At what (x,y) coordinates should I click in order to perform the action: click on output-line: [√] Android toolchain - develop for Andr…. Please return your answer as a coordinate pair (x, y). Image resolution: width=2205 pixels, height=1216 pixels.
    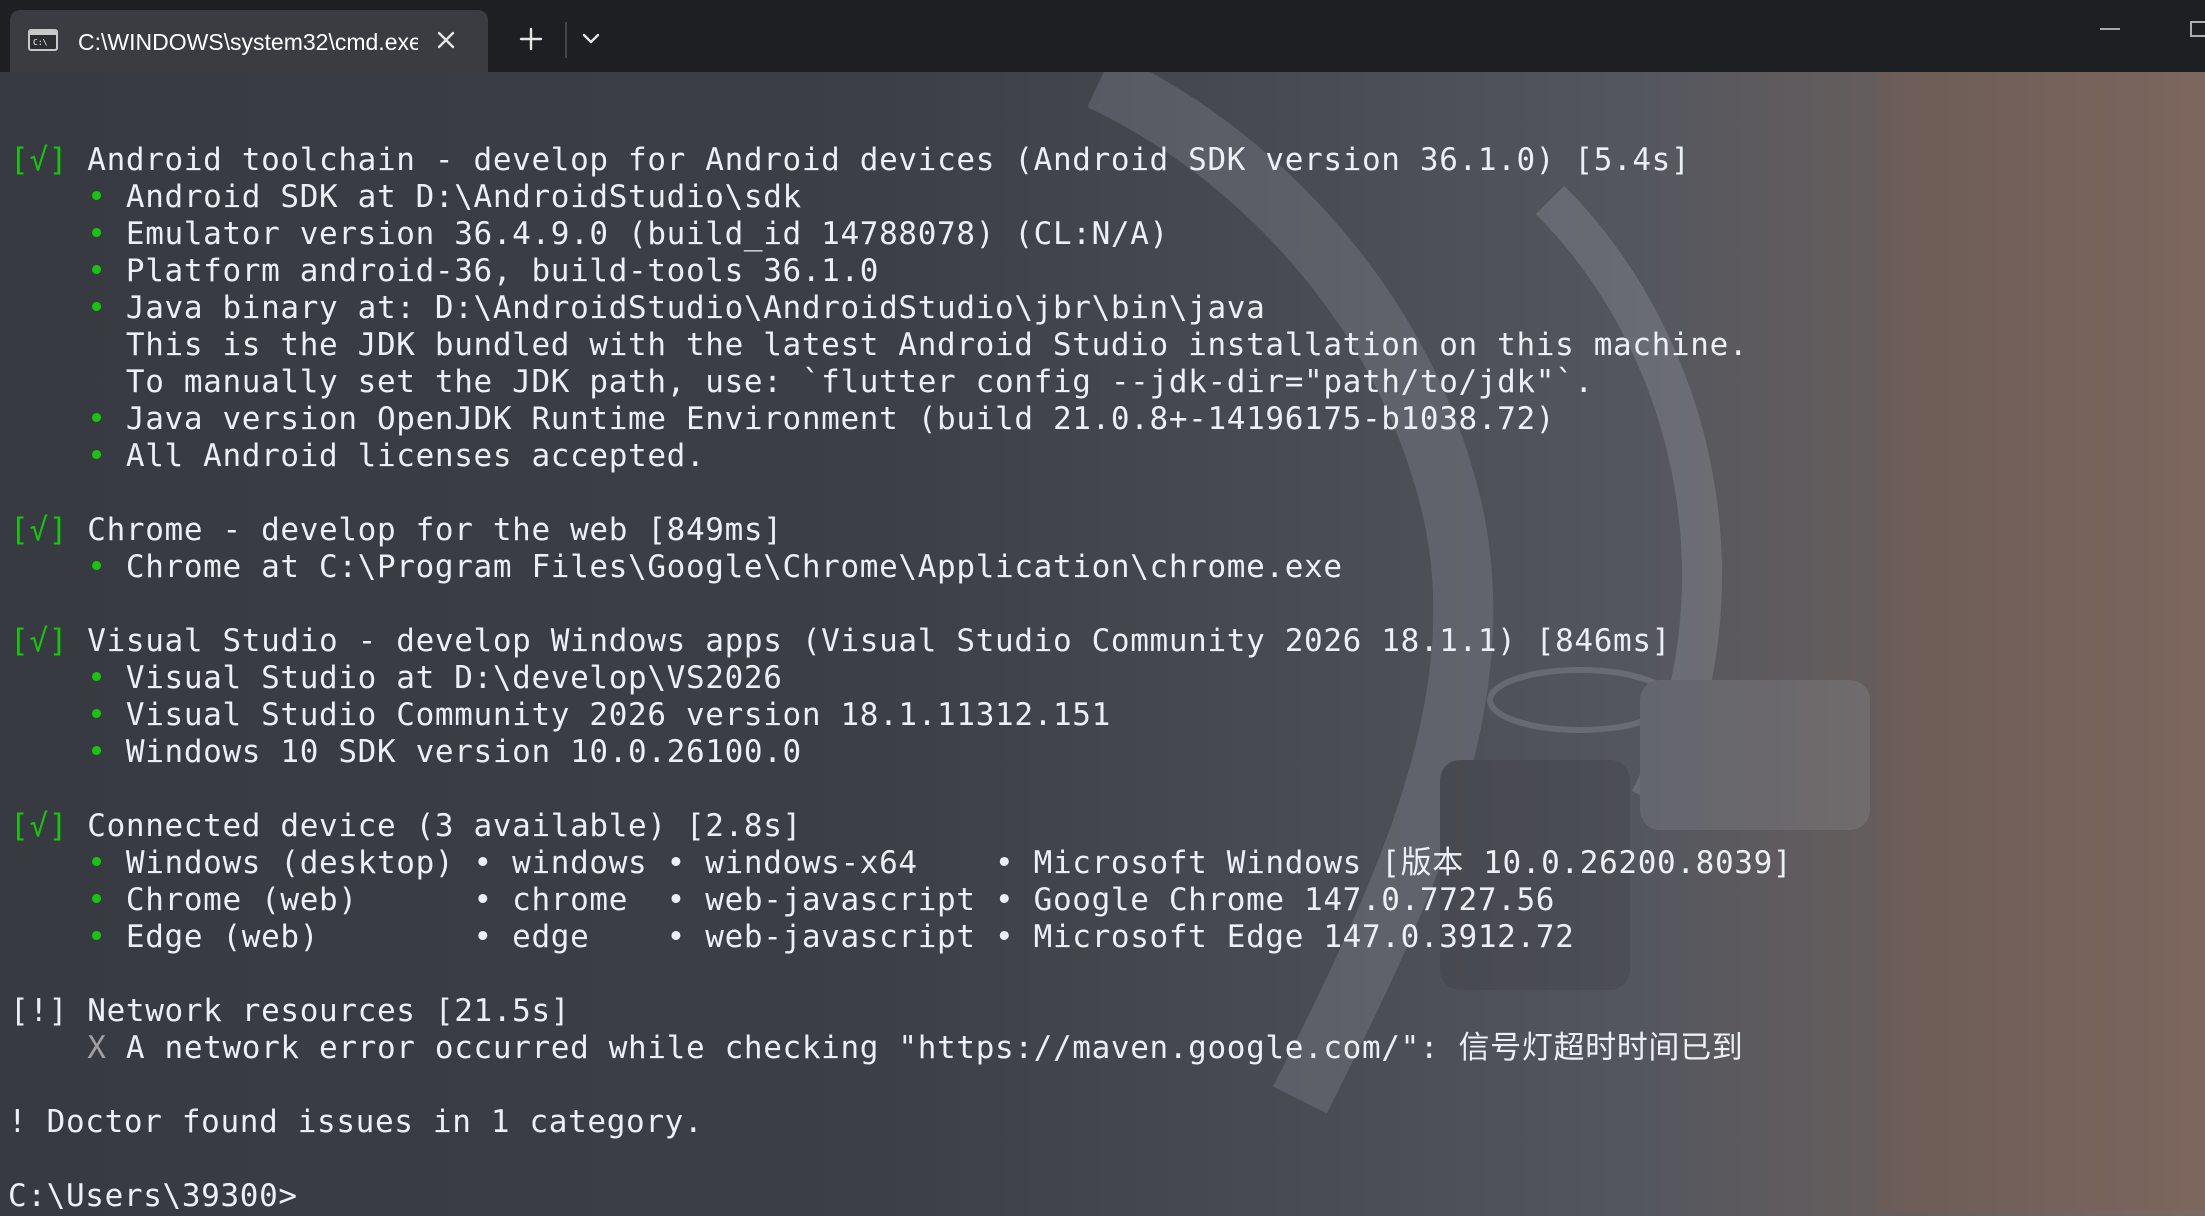
    Looking at the image, I should click on (850, 160).